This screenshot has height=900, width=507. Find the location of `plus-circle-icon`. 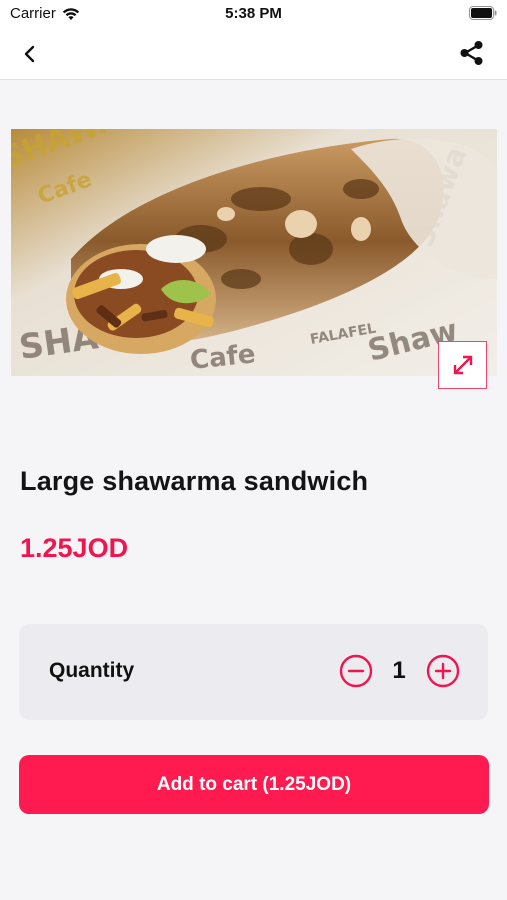

plus-circle-icon is located at coordinates (443, 671).